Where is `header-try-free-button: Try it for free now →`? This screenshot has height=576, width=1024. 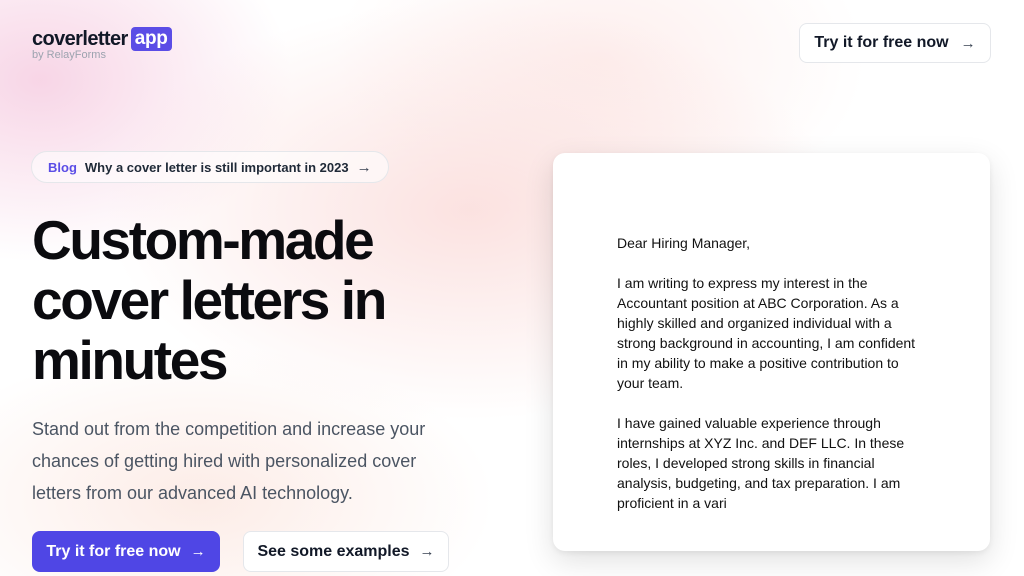 header-try-free-button: Try it for free now → is located at coordinates (895, 43).